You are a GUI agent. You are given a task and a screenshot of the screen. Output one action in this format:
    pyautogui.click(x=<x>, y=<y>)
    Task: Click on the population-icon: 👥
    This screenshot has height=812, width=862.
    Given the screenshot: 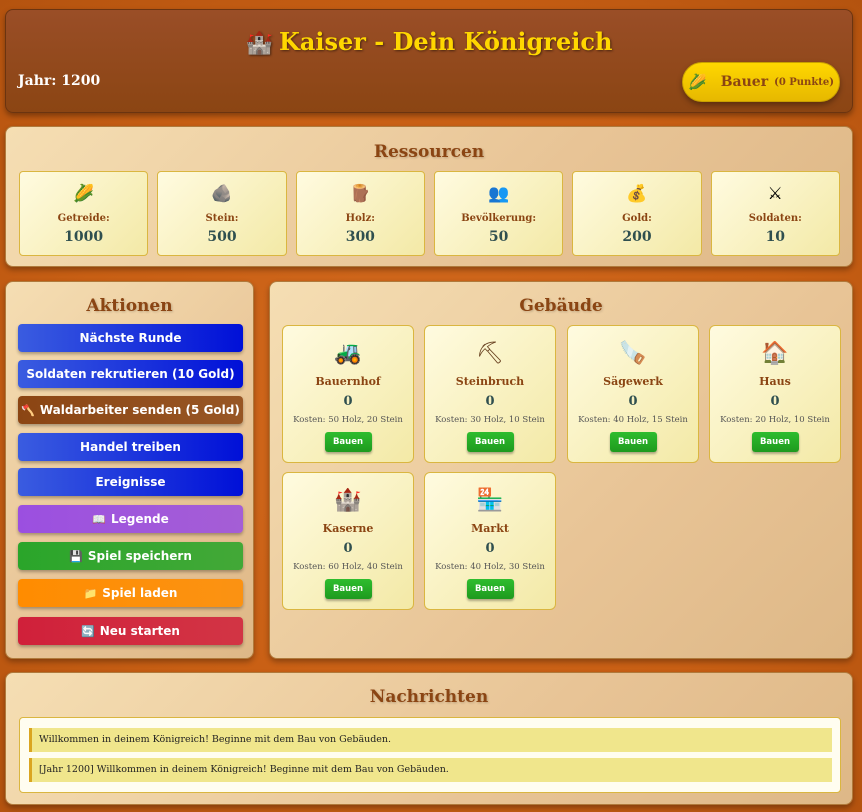 What is the action you would take?
    pyautogui.click(x=499, y=194)
    